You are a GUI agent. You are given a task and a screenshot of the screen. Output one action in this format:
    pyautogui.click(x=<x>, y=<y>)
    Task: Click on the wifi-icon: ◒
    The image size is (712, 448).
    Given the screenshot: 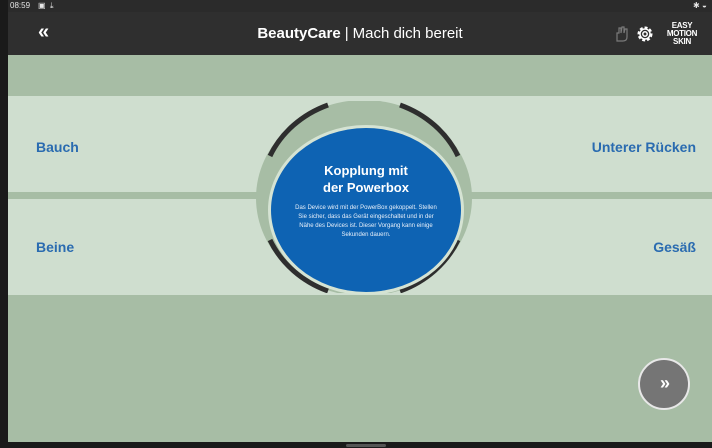 What is the action you would take?
    pyautogui.click(x=704, y=5)
    